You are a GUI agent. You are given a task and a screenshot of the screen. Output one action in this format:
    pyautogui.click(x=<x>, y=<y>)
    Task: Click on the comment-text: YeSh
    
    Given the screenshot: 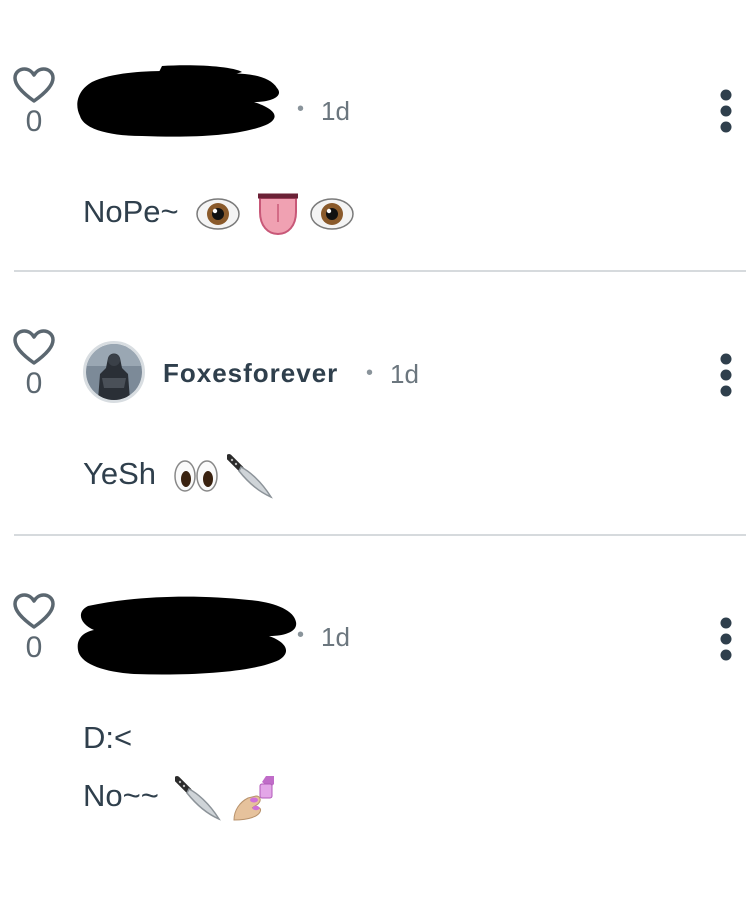 What is the action you would take?
    pyautogui.click(x=119, y=474)
    